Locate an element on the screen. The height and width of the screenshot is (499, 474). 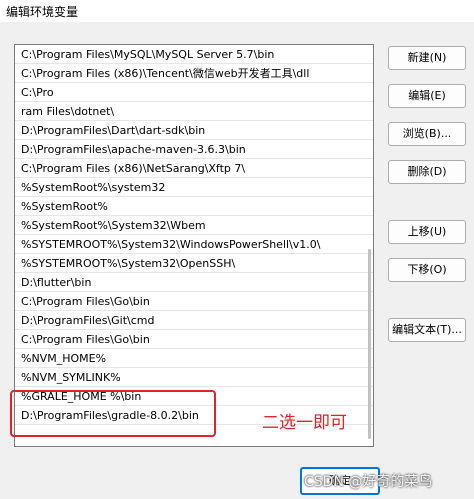
edit-button: 编辑(E) is located at coordinates (427, 96).